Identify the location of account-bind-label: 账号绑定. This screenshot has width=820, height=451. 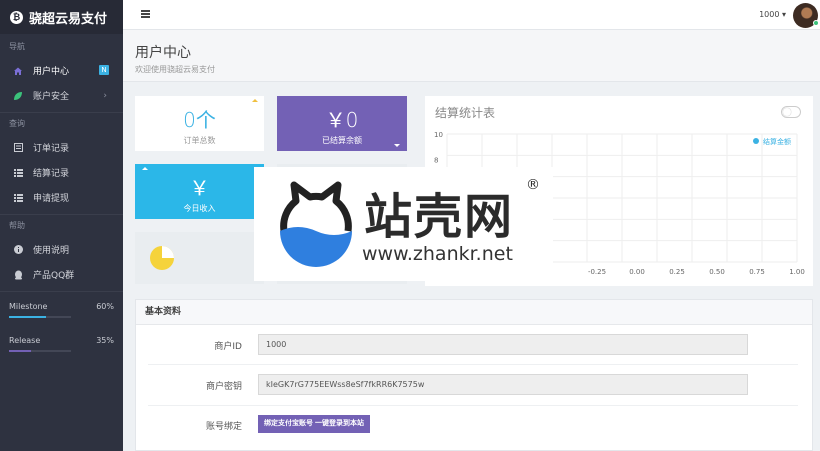
(223, 427).